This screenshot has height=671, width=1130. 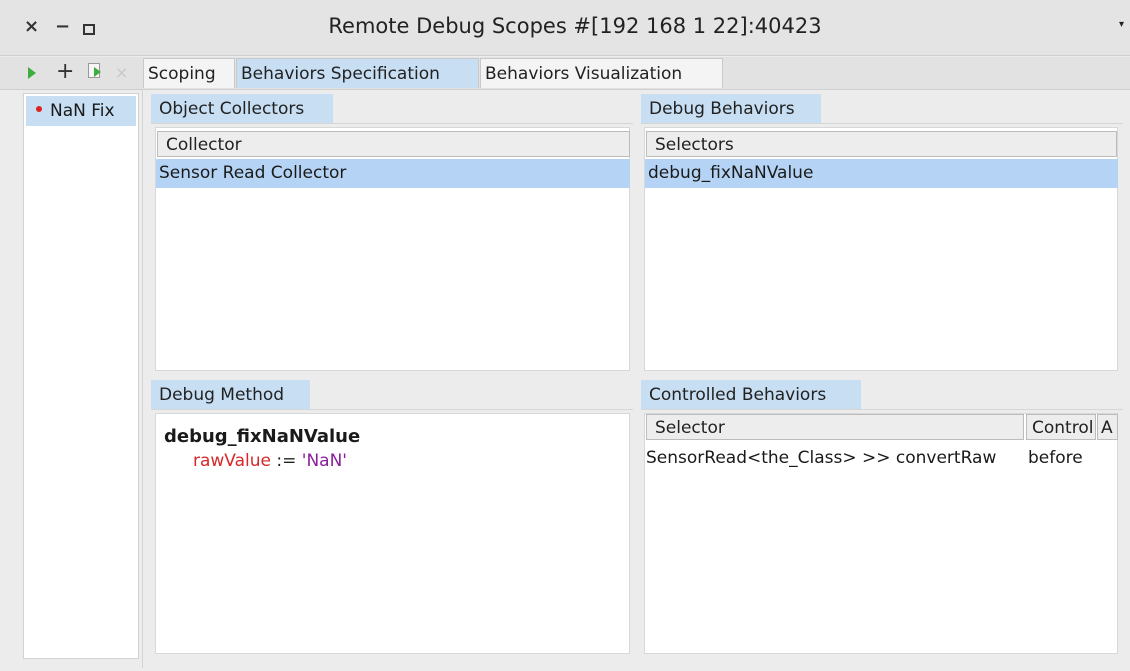 I want to click on controlled-selector-cell: SensorRead<the_Class> >> convertRaw, so click(x=835, y=458).